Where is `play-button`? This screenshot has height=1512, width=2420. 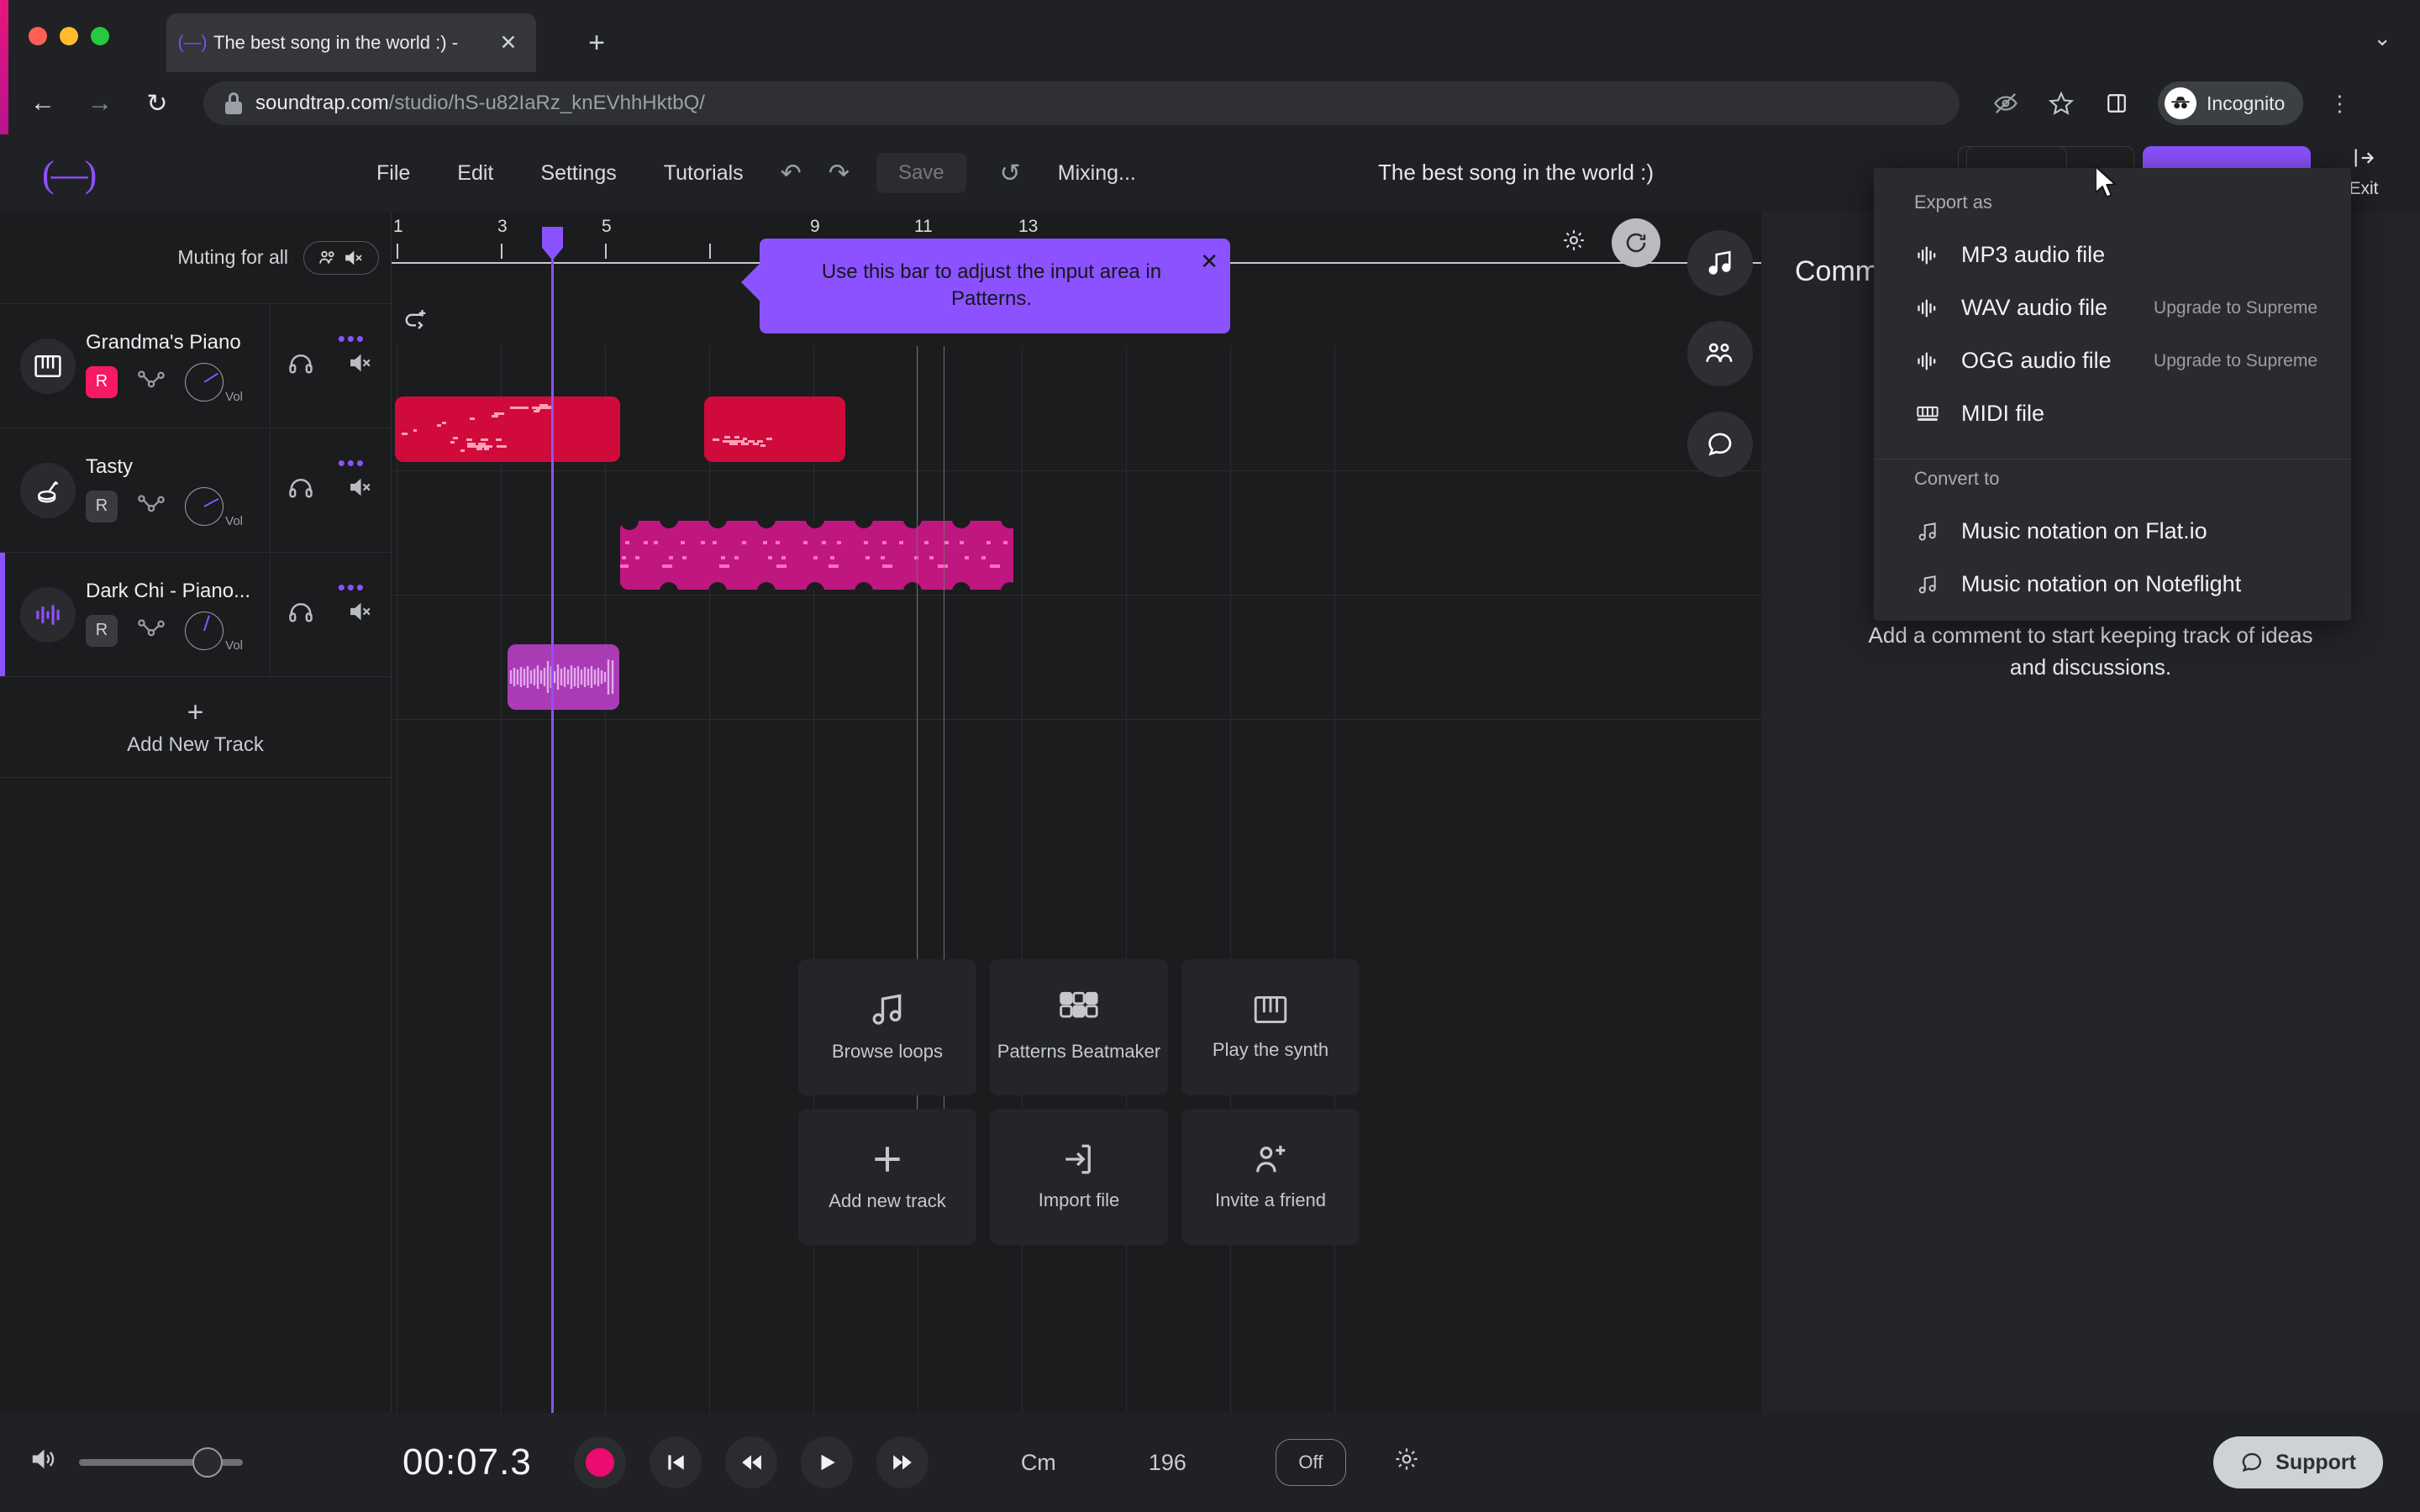 play-button is located at coordinates (826, 1462).